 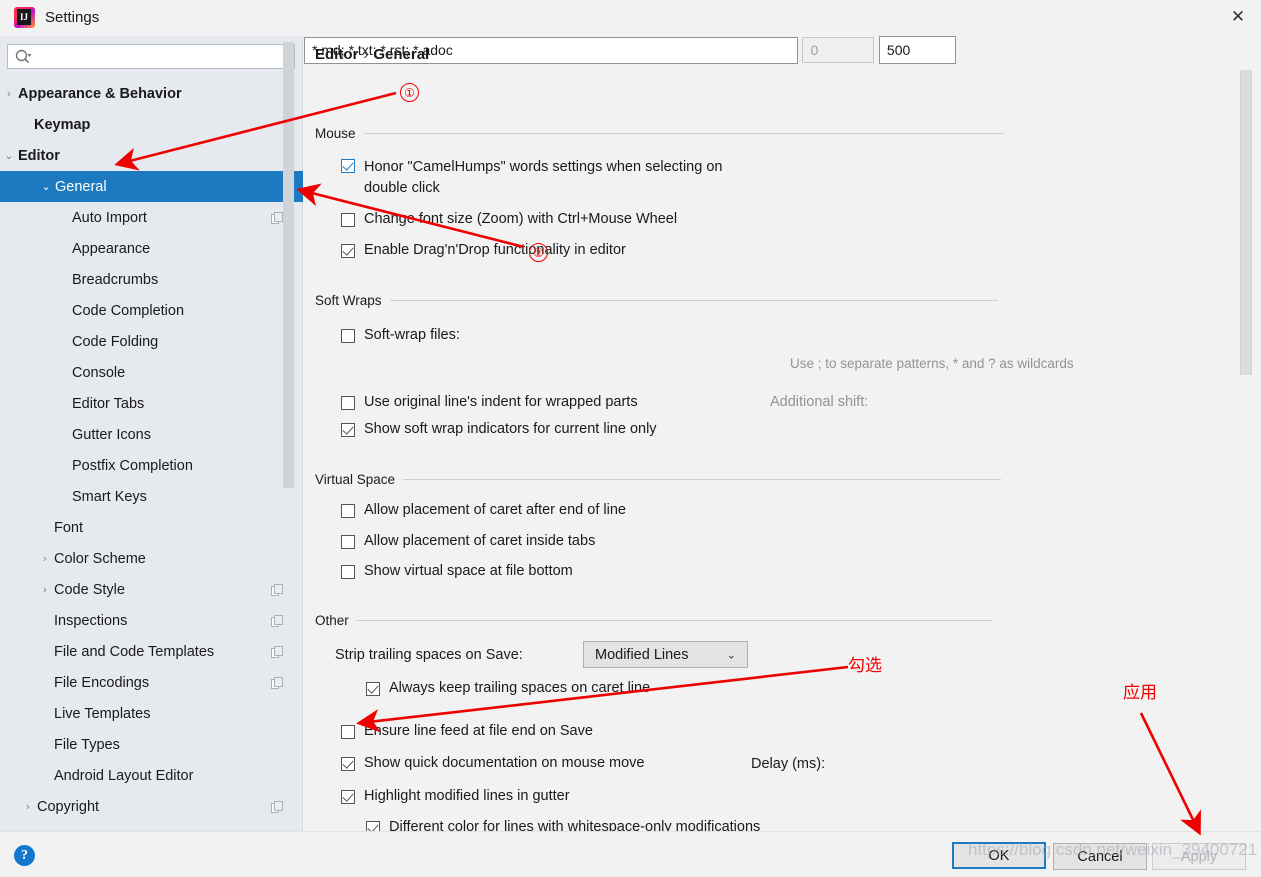 I want to click on checkbox-highlight-modified-lines: Highlight modified lines in gutter, so click(x=455, y=796).